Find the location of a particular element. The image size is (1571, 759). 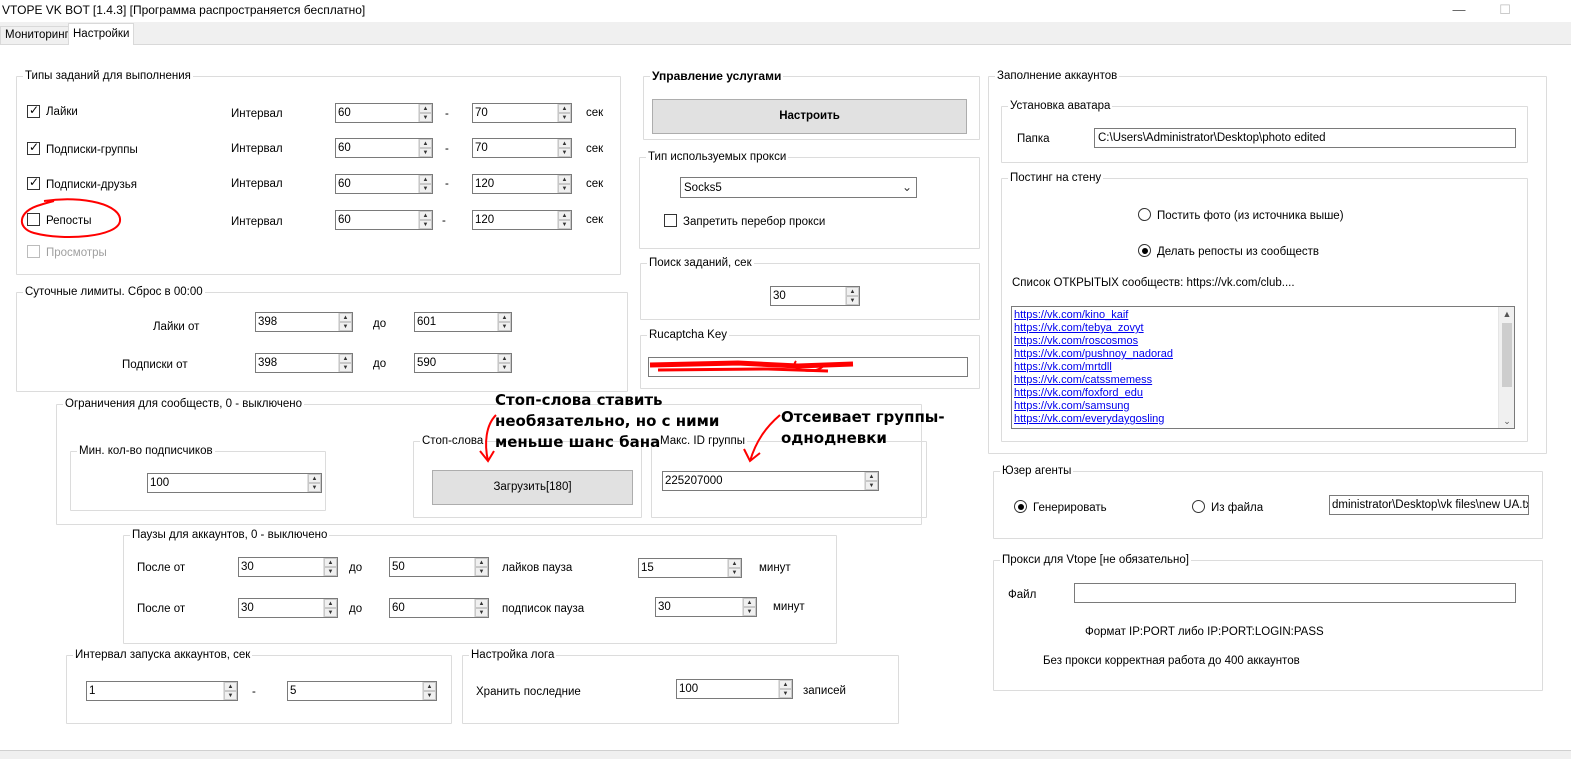

subs-pause-to: 60 ▲ ▼ is located at coordinates (439, 608).